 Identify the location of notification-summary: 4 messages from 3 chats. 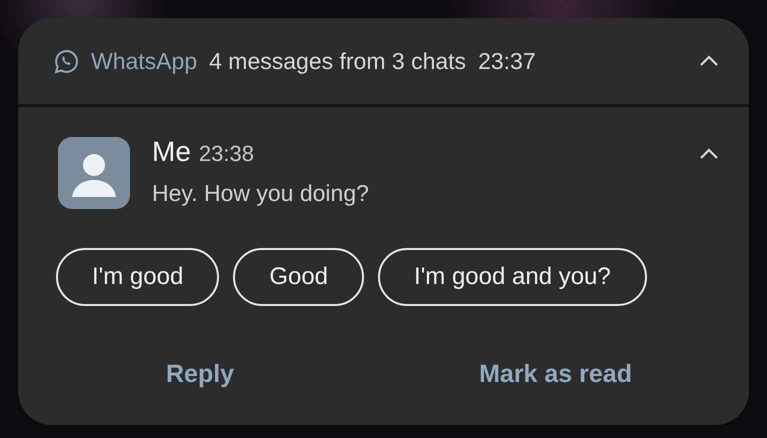
(337, 61).